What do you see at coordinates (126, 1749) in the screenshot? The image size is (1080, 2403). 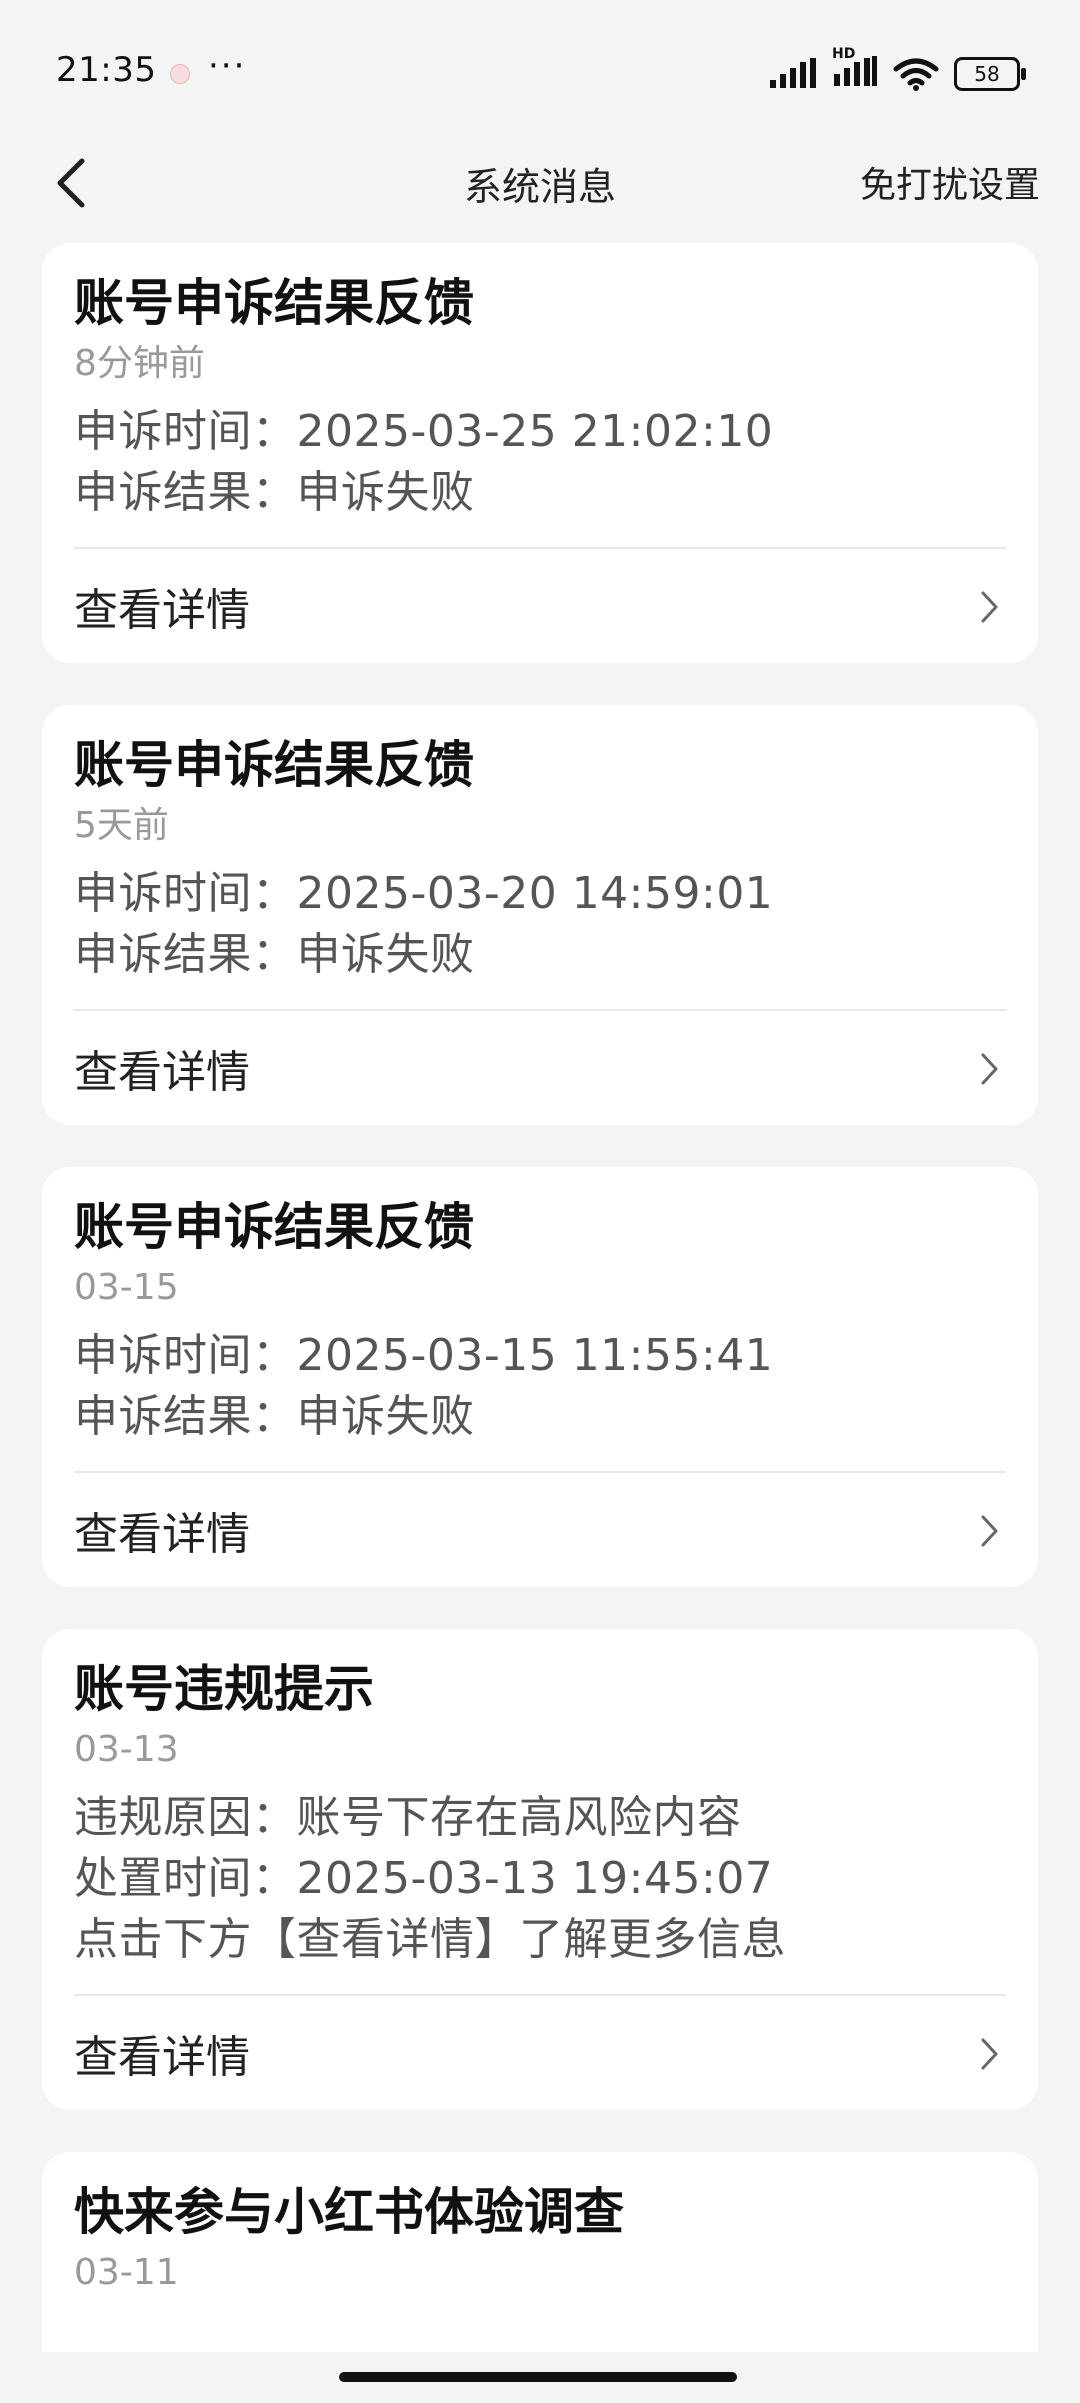 I see `message-time: 03-13` at bounding box center [126, 1749].